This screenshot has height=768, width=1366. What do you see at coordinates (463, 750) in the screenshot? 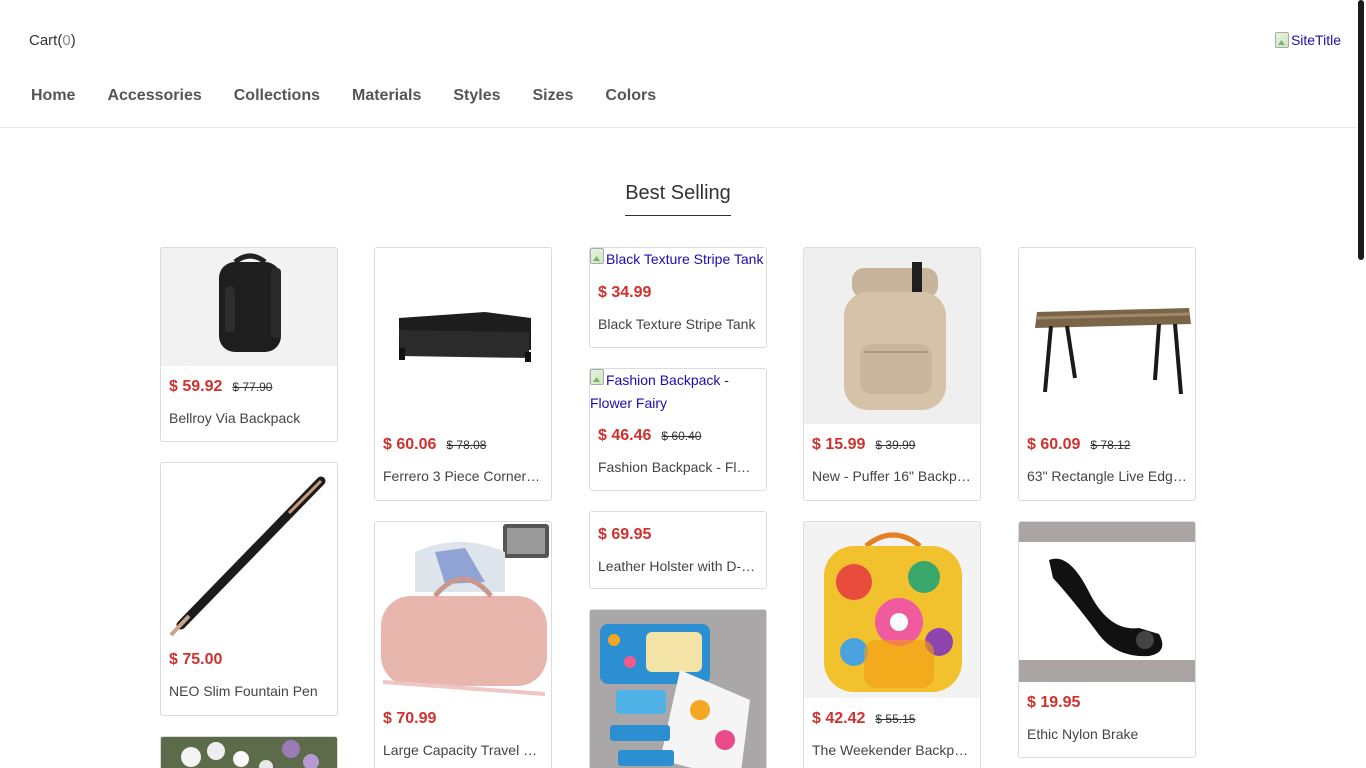
I see `product-title: Large Capacity Travel Duffle Bag` at bounding box center [463, 750].